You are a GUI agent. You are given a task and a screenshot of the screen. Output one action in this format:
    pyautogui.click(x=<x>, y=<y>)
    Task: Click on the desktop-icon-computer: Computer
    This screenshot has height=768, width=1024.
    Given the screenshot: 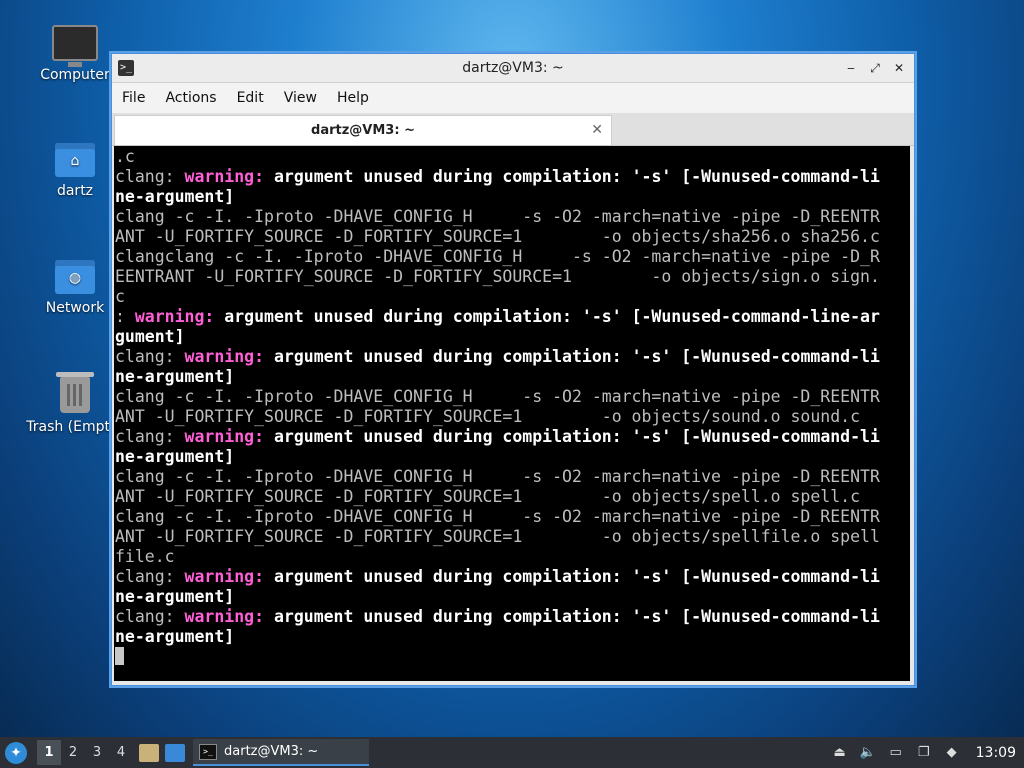 What is the action you would take?
    pyautogui.click(x=75, y=54)
    